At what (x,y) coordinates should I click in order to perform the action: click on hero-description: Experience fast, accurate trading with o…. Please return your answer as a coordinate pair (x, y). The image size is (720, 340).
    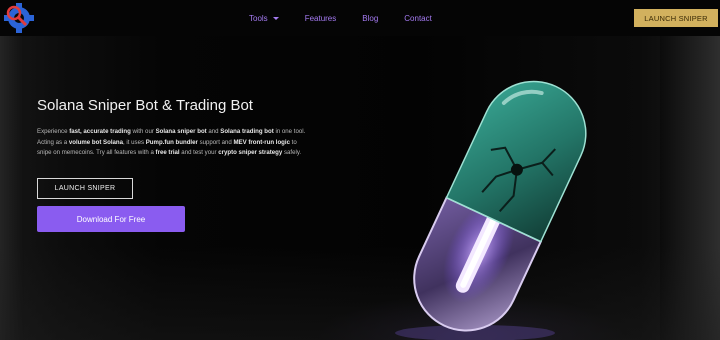
    Looking at the image, I should click on (171, 142).